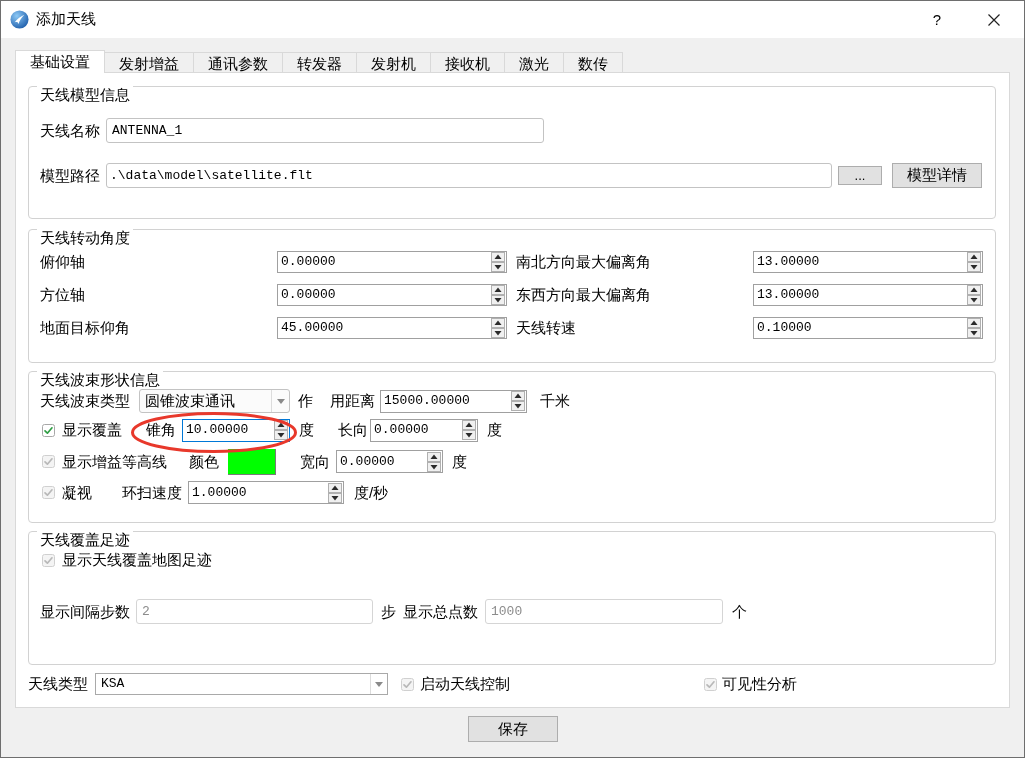 Image resolution: width=1025 pixels, height=758 pixels. Describe the element at coordinates (994, 19) in the screenshot. I see `close-button` at that location.